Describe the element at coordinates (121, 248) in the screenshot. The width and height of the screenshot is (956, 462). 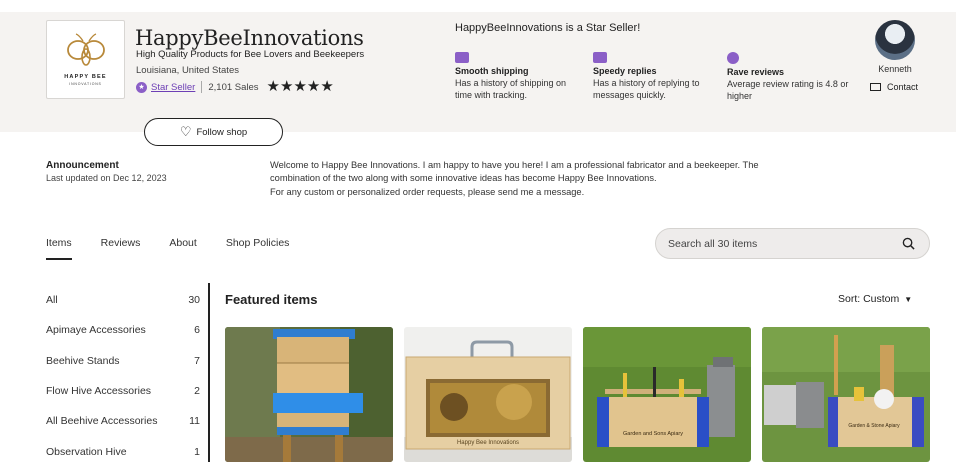
I see `tab-reviews: Reviews` at that location.